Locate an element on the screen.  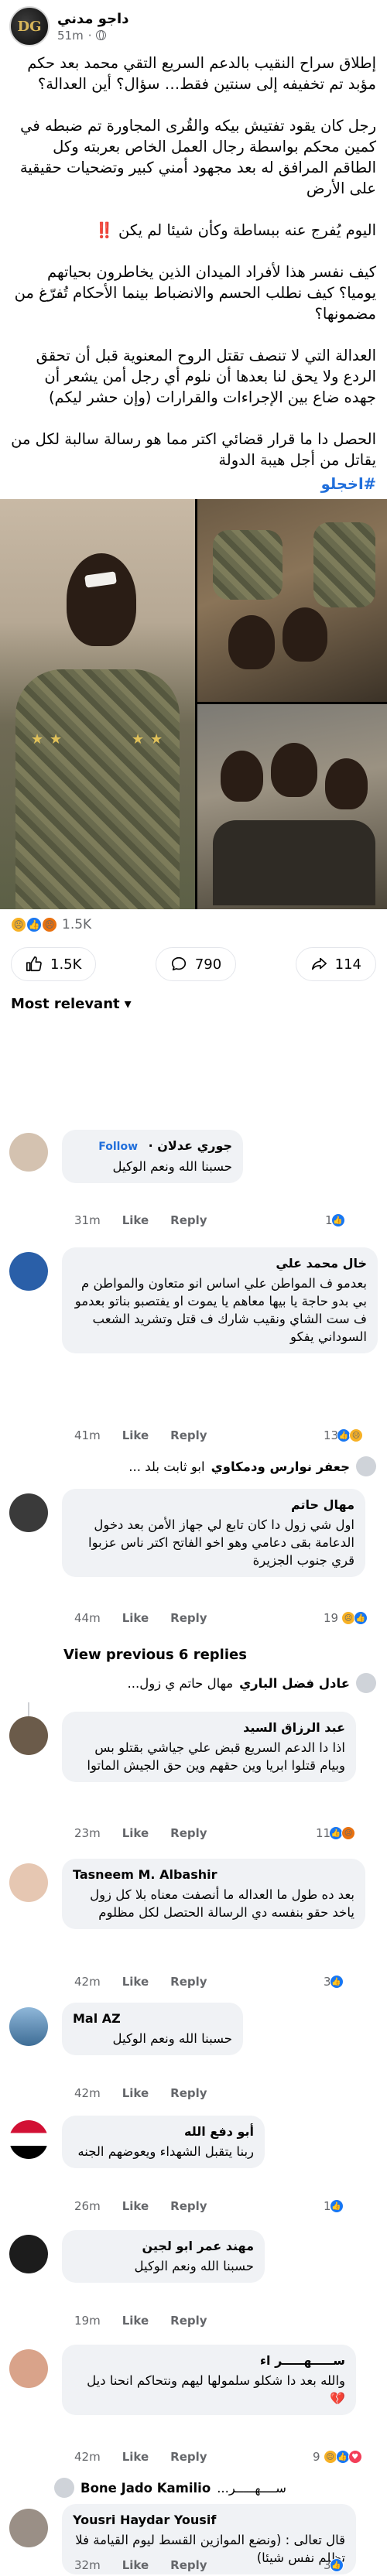
comment-meta: 44m Like Reply is located at coordinates (140, 1618).